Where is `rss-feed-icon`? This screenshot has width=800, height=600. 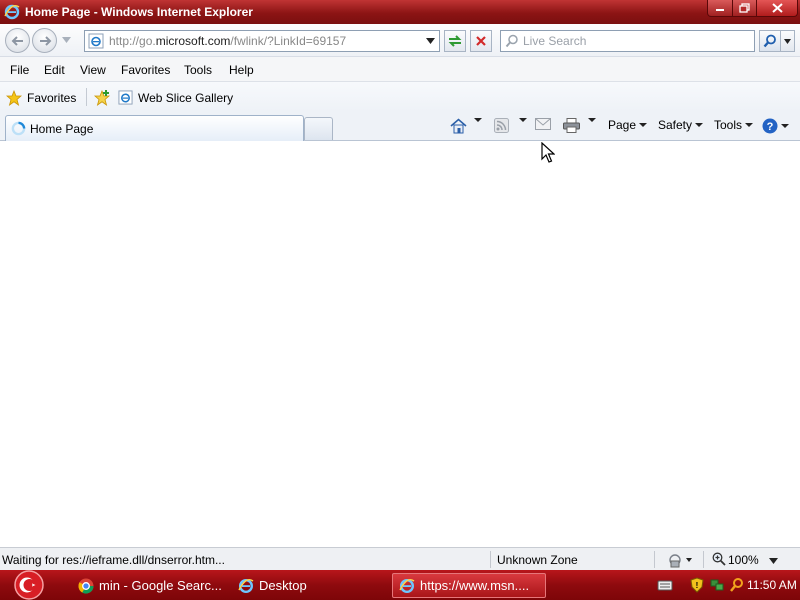
rss-feed-icon is located at coordinates (501, 125).